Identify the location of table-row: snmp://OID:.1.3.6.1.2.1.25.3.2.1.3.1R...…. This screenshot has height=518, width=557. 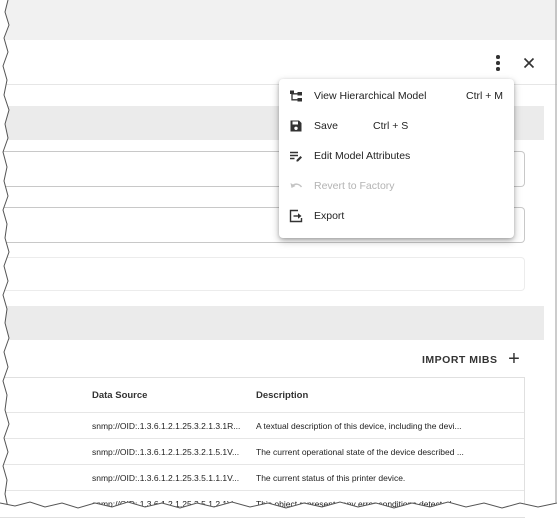
(262, 426).